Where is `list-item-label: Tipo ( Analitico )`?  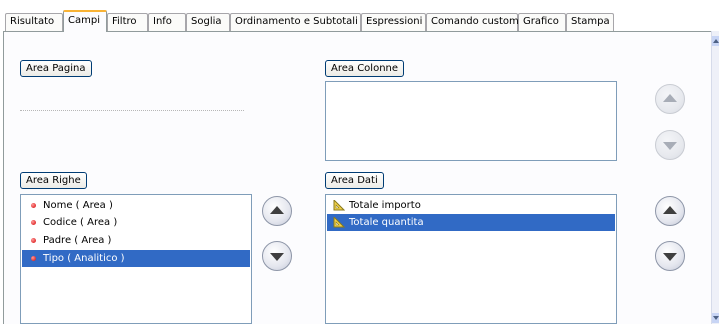
list-item-label: Tipo ( Analitico ) is located at coordinates (84, 258).